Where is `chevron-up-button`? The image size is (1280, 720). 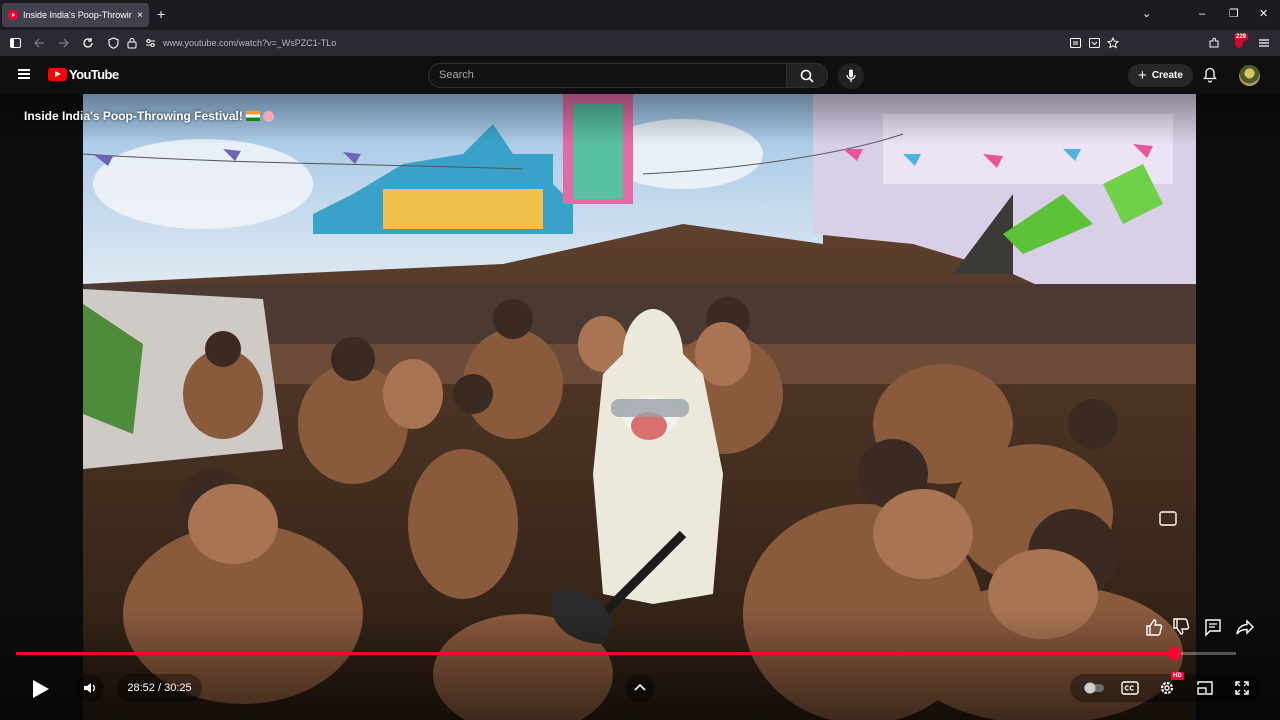 chevron-up-button is located at coordinates (640, 688).